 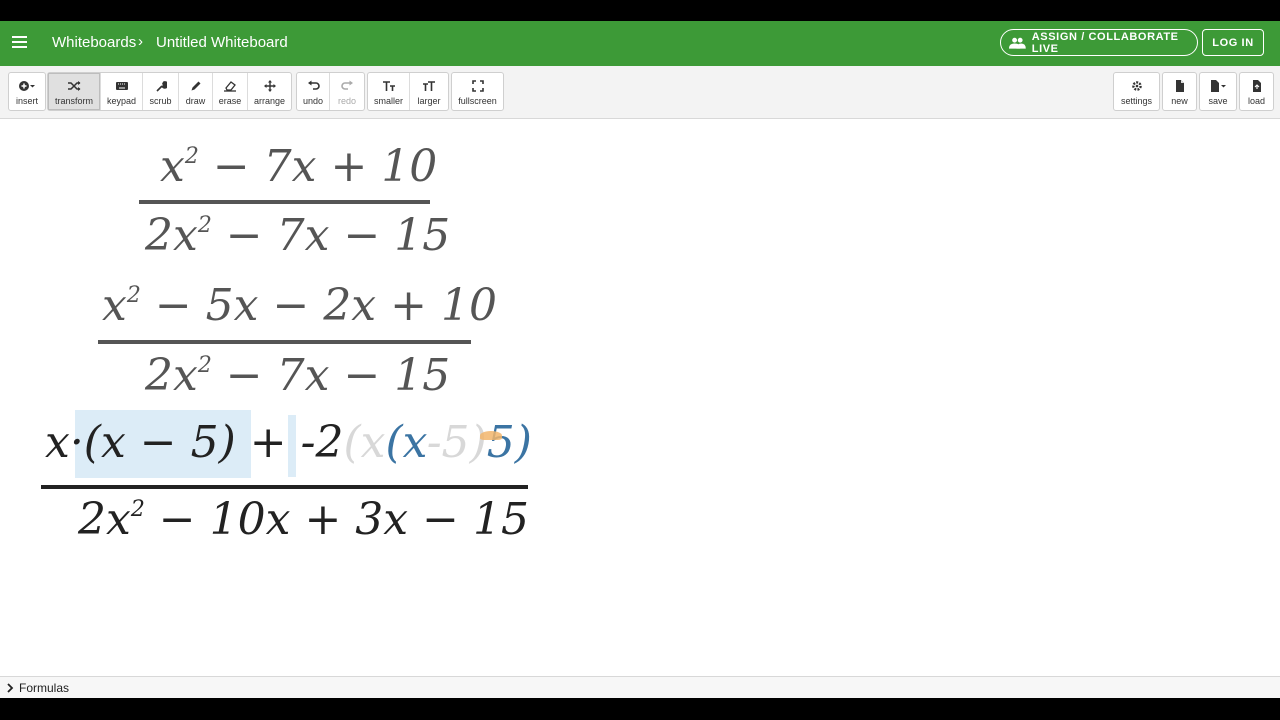 I want to click on load-group: load, so click(x=1256, y=91).